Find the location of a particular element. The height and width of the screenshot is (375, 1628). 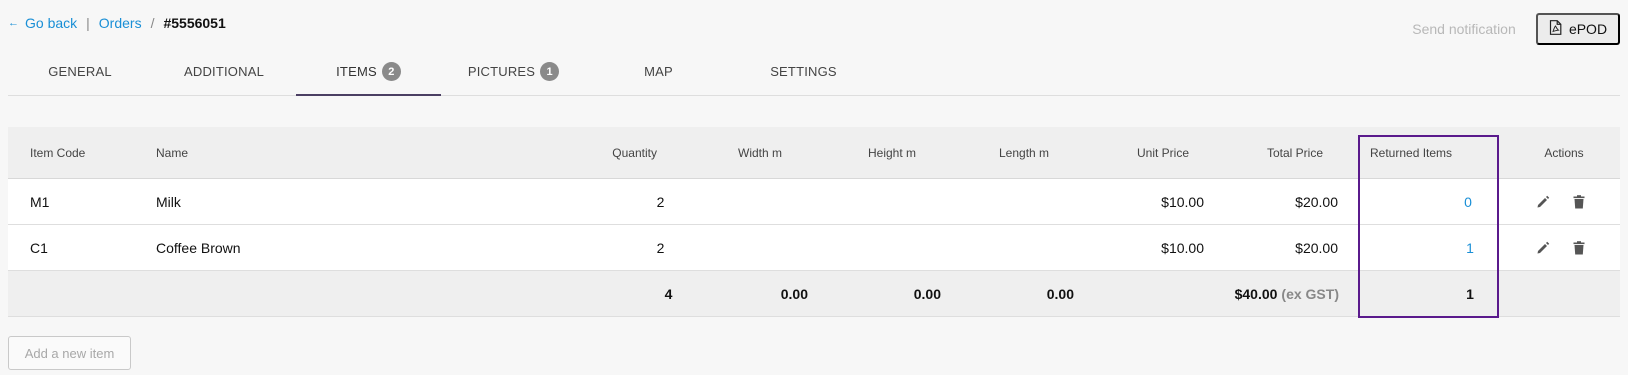

gst-note: (ex GST) is located at coordinates (1310, 293).